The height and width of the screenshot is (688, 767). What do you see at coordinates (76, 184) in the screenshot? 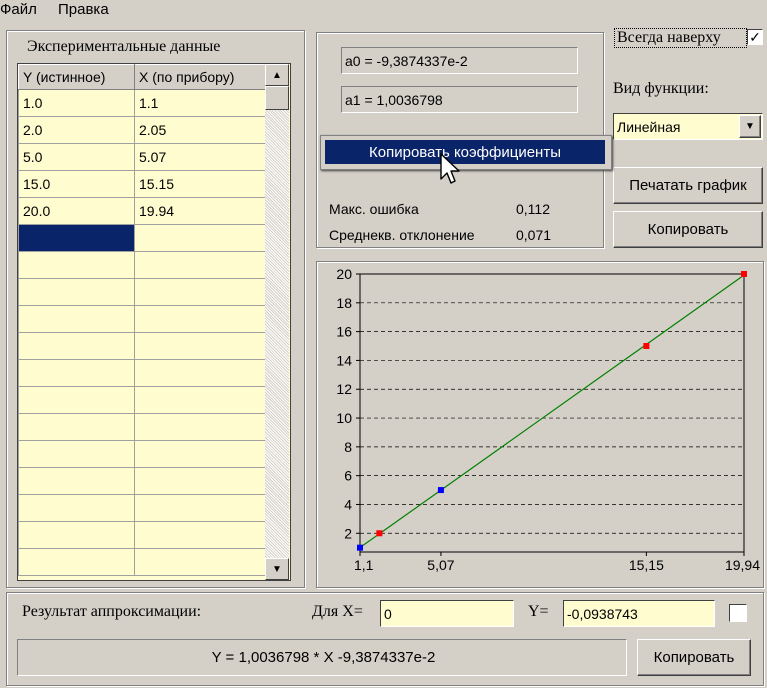
I see `cell-y: 15.0` at bounding box center [76, 184].